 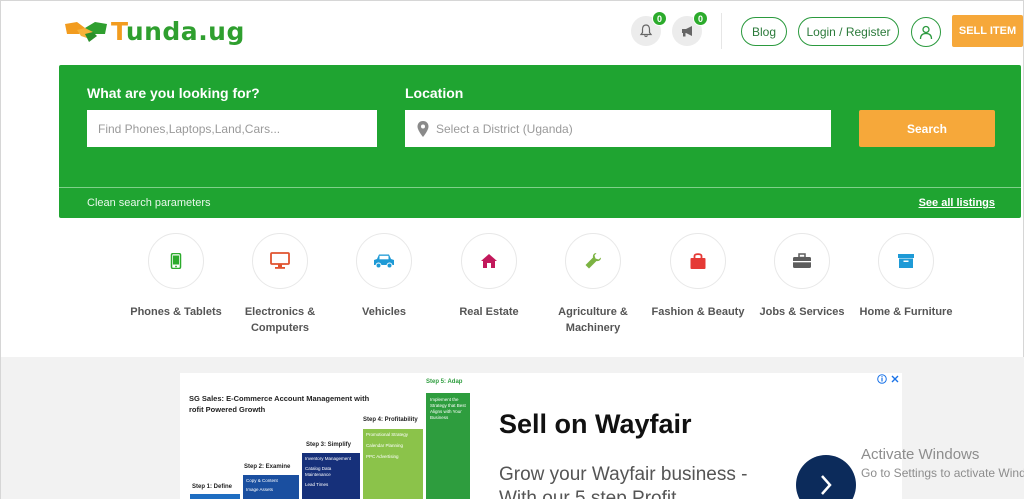 What do you see at coordinates (215, 491) in the screenshot?
I see `ad-step-1-block: Step 1: Define` at bounding box center [215, 491].